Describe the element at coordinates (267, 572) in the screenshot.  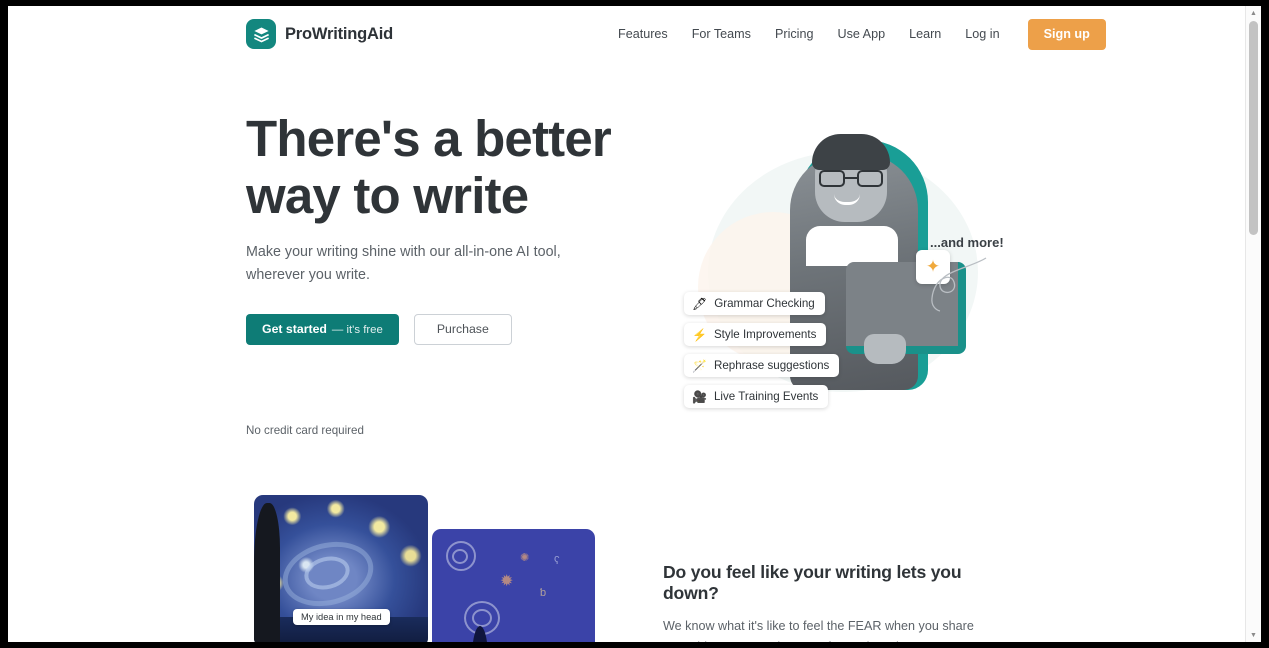
I see `starry-cypress-tree` at that location.